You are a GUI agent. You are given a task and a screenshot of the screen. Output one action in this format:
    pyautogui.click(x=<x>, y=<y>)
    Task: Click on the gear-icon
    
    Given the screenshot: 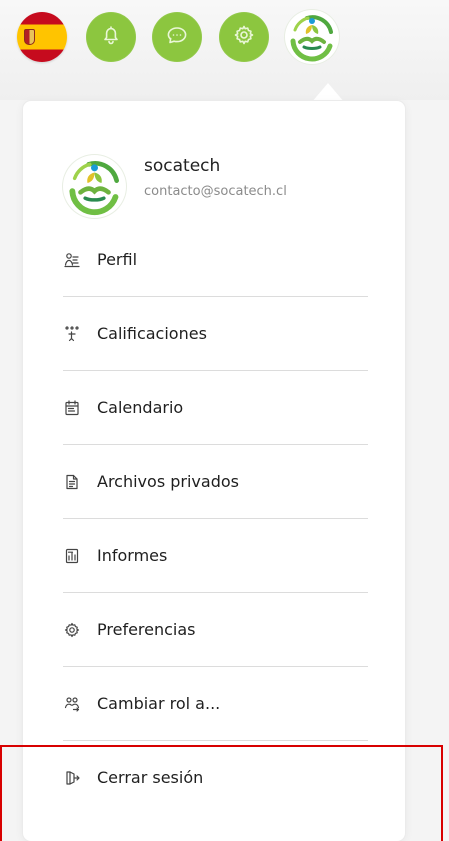 What is the action you would take?
    pyautogui.click(x=244, y=37)
    